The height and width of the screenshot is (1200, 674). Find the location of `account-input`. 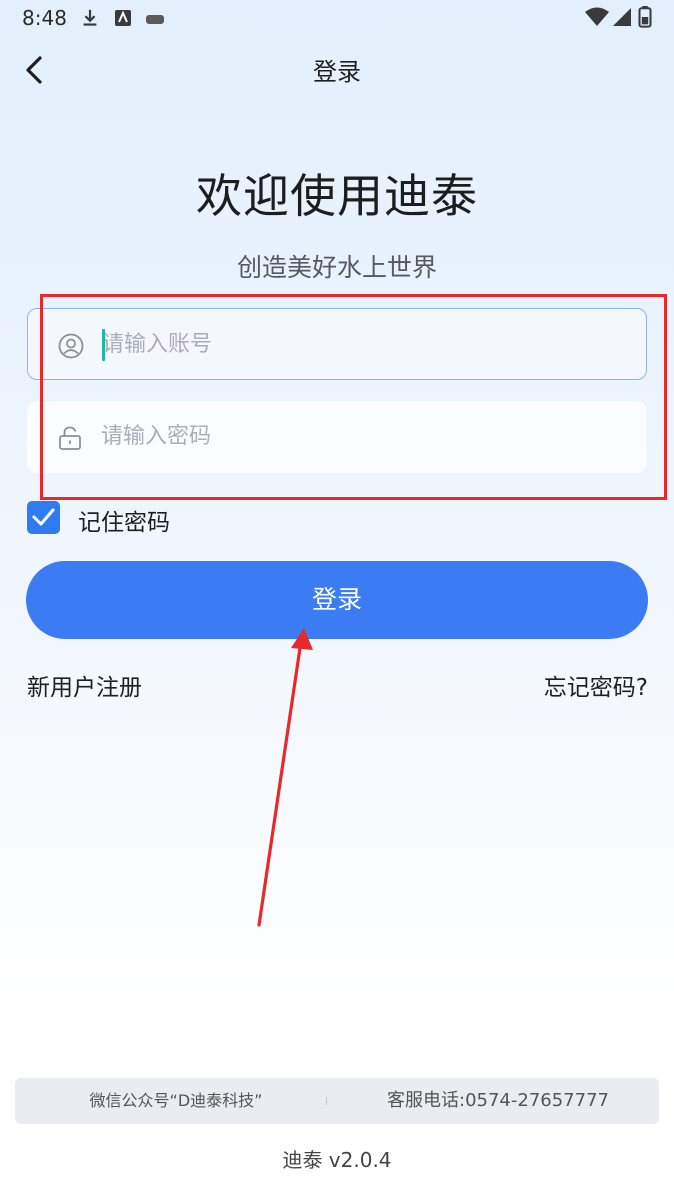

account-input is located at coordinates (362, 344).